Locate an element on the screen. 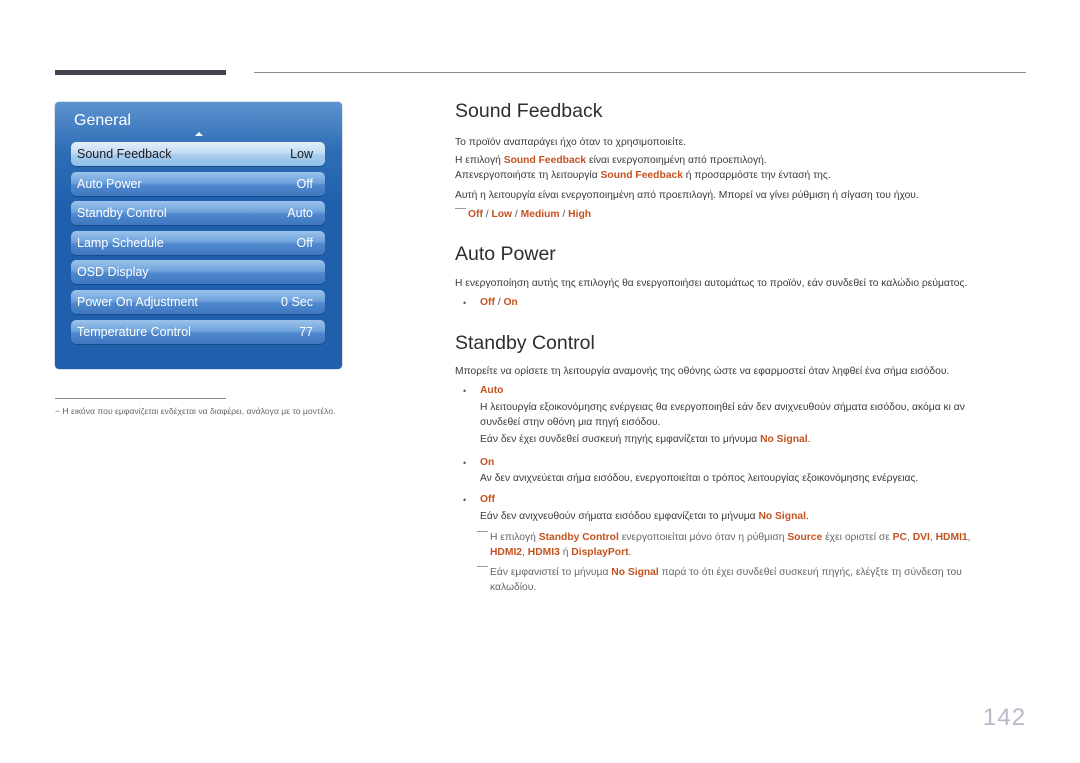  osd-item-label: Power On Adjustment is located at coordinates (137, 301).